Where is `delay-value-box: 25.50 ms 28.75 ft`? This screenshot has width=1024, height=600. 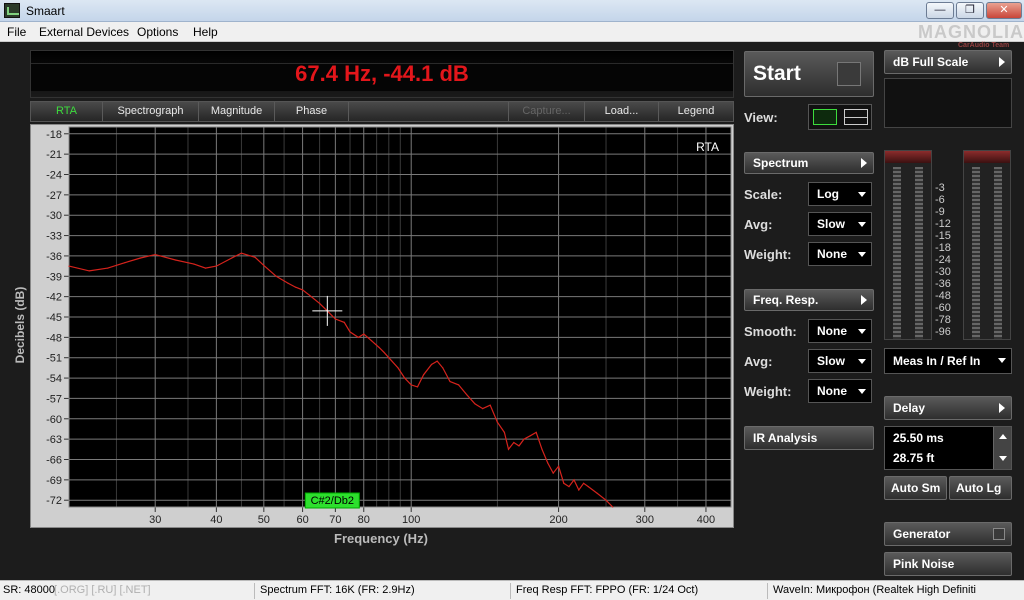
delay-value-box: 25.50 ms 28.75 ft is located at coordinates (948, 448).